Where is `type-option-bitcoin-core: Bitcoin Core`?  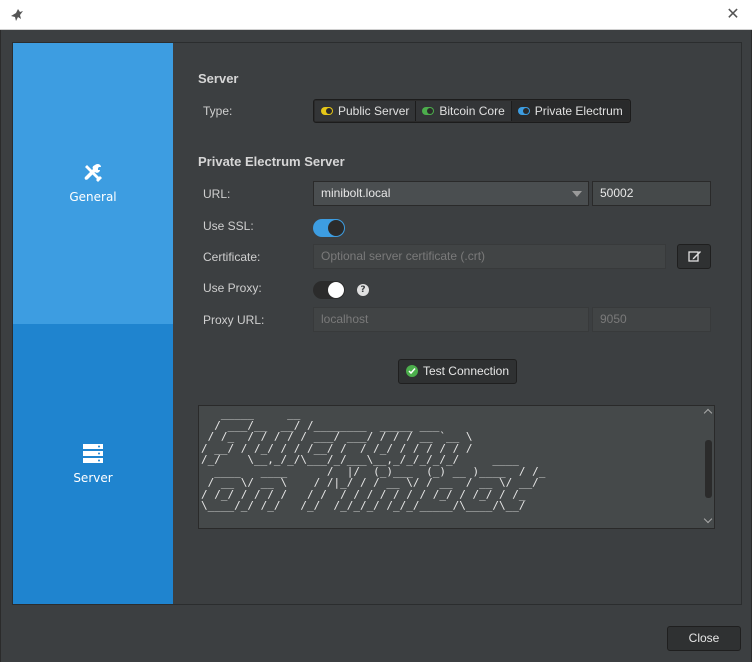
type-option-bitcoin-core: Bitcoin Core is located at coordinates (464, 111).